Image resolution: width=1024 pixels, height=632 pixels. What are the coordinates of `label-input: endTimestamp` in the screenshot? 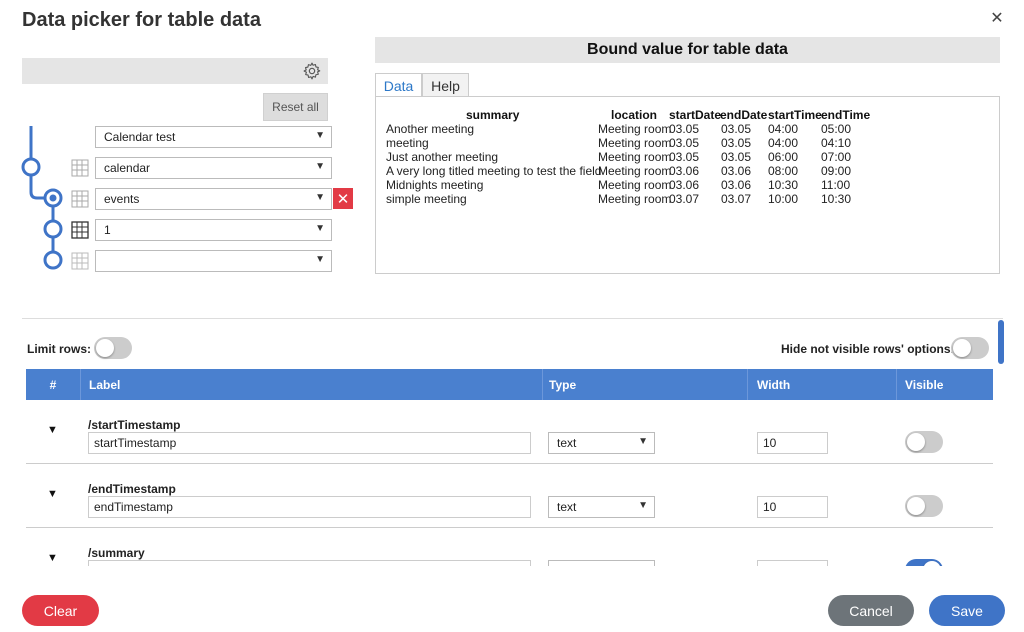 It's located at (309, 507).